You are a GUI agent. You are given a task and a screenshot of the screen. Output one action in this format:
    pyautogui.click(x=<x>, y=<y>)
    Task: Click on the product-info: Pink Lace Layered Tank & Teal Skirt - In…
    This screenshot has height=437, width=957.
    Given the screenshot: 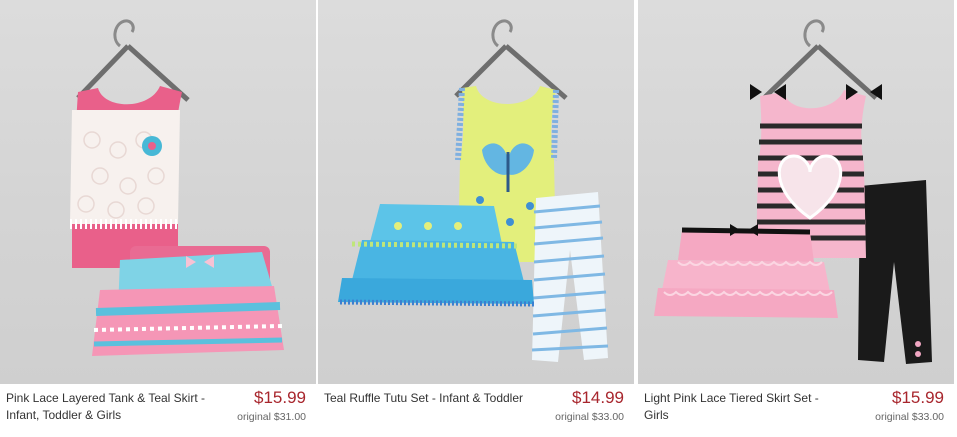 What is the action you would take?
    pyautogui.click(x=158, y=410)
    